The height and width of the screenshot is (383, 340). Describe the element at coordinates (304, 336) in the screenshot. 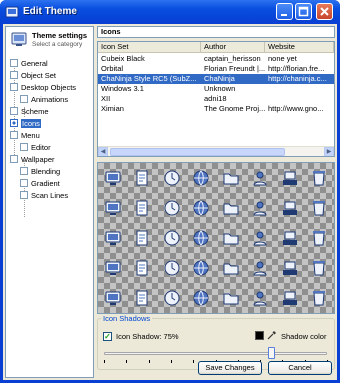

I see `shadow-color-label: Shadow color` at that location.